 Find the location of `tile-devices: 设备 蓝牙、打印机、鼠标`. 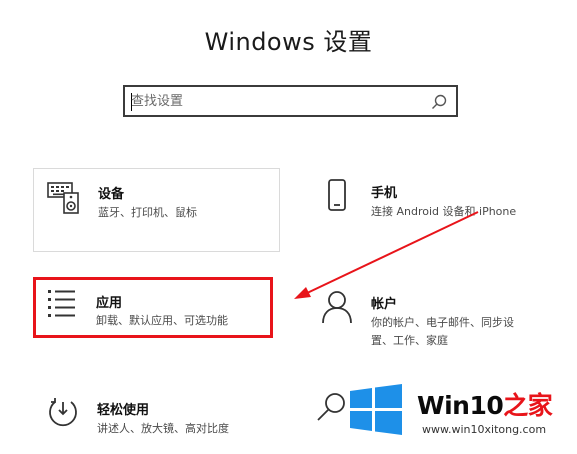

tile-devices: 设备 蓝牙、打印机、鼠标 is located at coordinates (156, 210).